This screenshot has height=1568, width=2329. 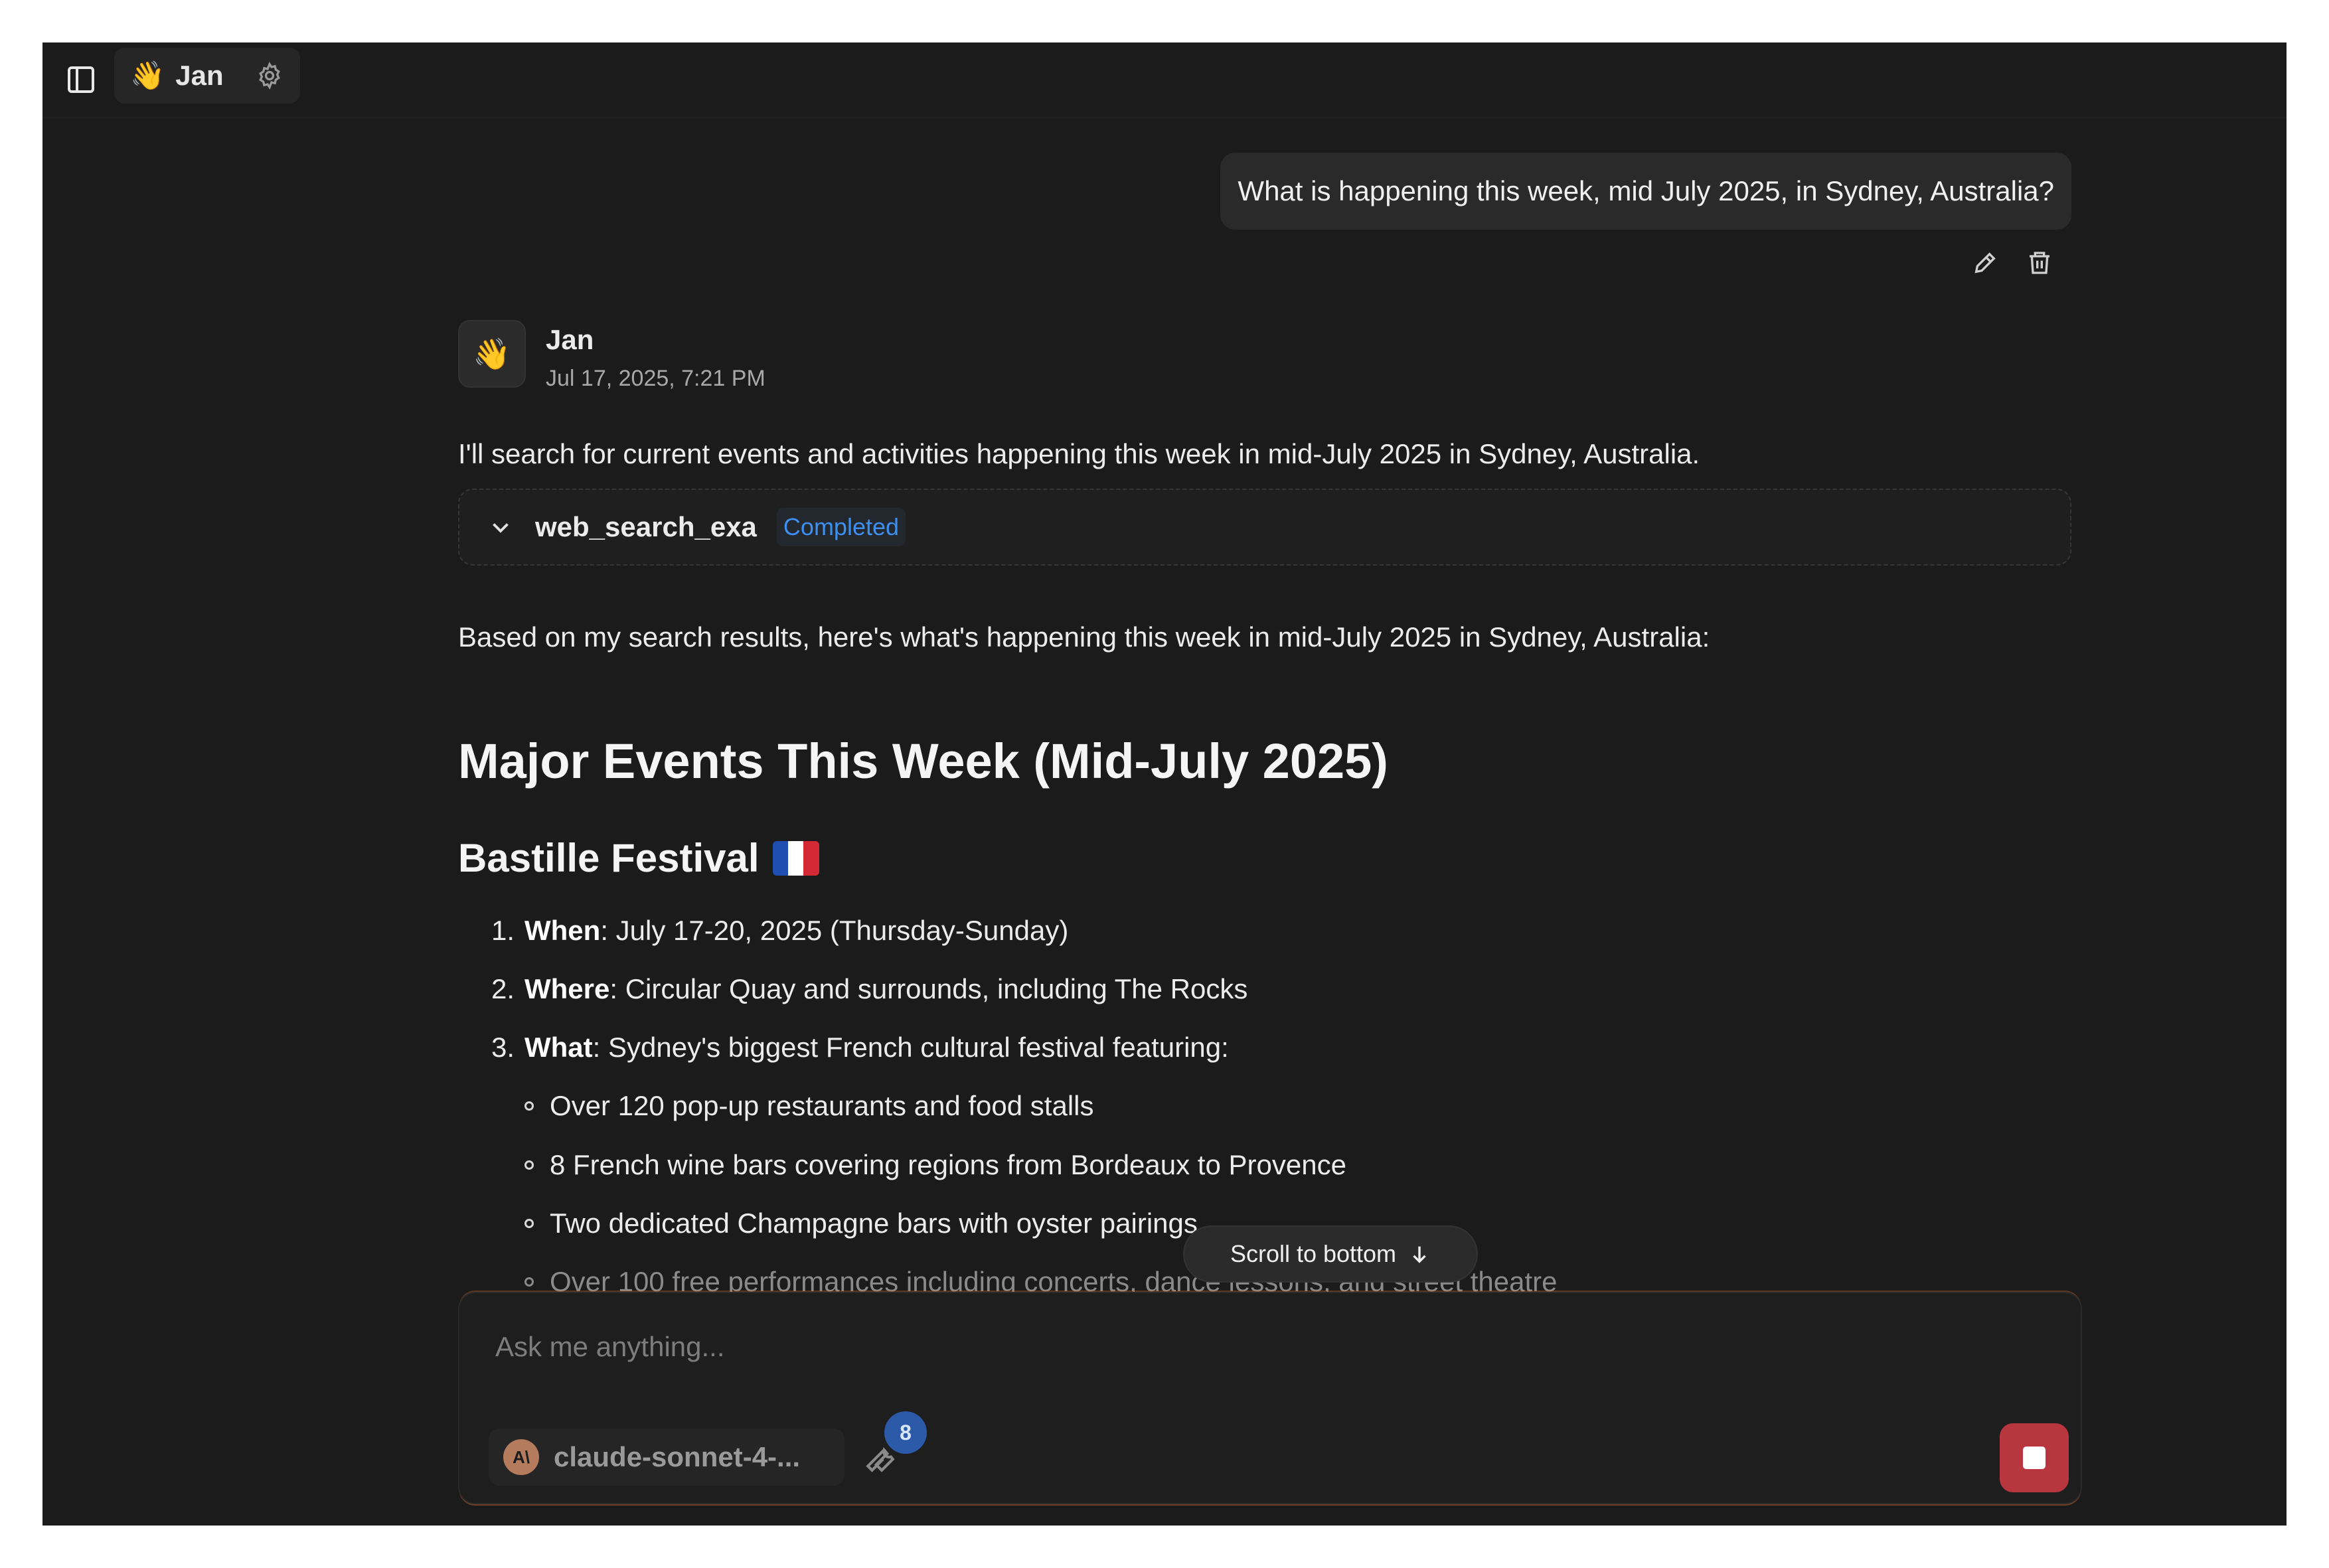 I want to click on tool-name: web_search_exa, so click(x=646, y=526).